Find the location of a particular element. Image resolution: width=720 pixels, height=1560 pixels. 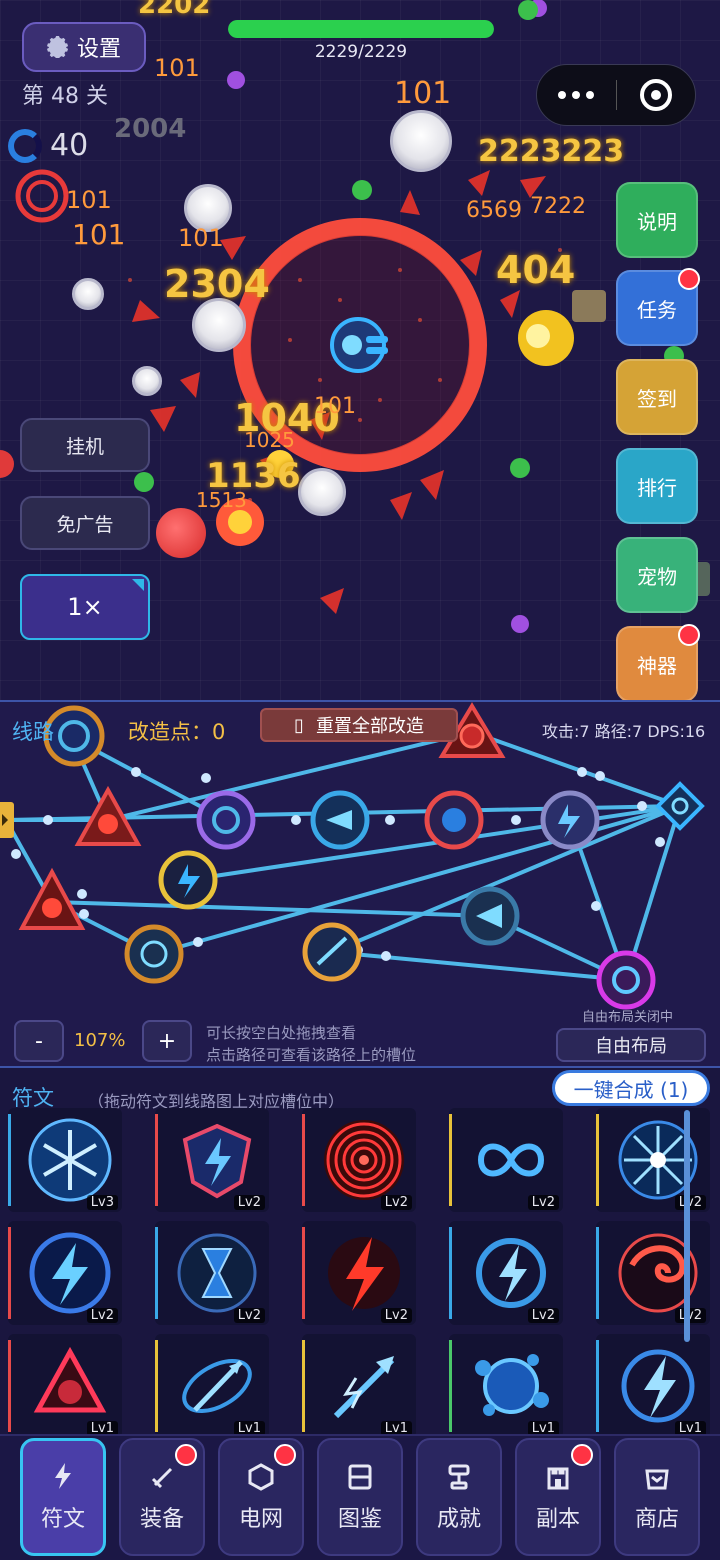

rune-level: Lv2 is located at coordinates (249, 1202).